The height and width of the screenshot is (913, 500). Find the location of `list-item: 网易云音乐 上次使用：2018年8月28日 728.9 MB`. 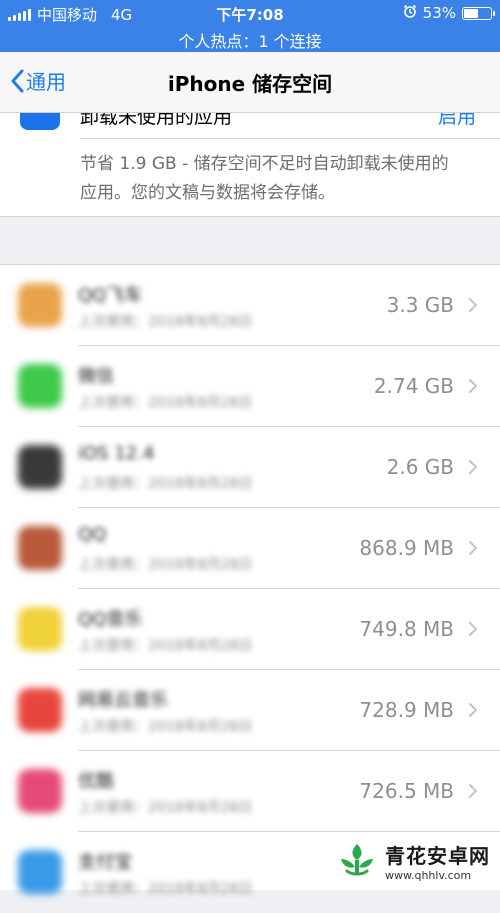

list-item: 网易云音乐 上次使用：2018年8月28日 728.9 MB is located at coordinates (250, 710).